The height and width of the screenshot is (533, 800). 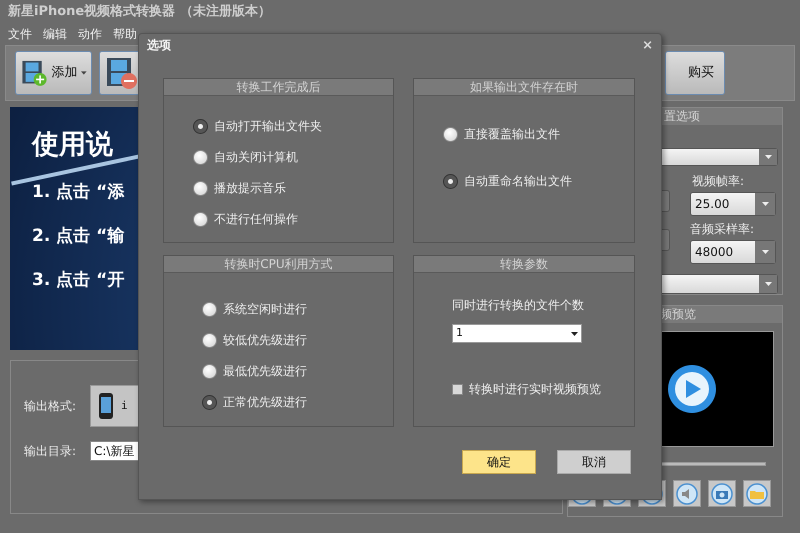 I want to click on dialog-title: 选项, so click(x=159, y=45).